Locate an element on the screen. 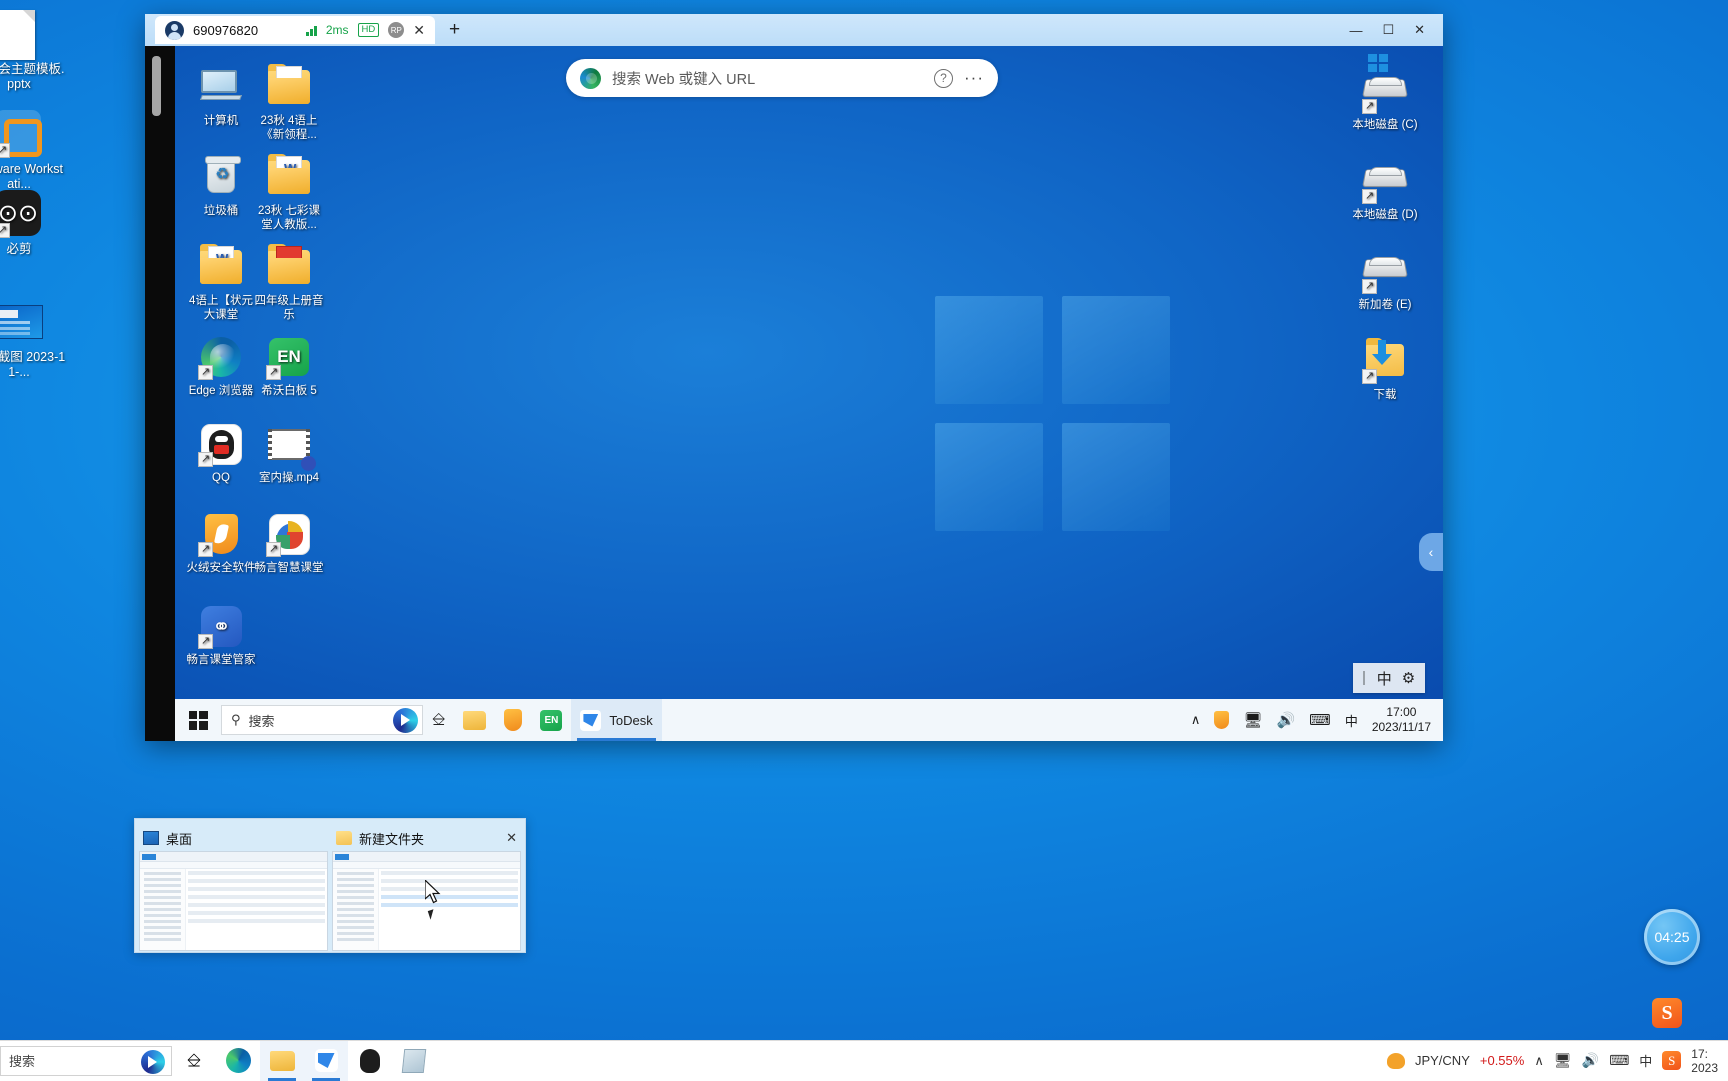 The image size is (1728, 1081). taskbar-todesk is located at coordinates (326, 1061).